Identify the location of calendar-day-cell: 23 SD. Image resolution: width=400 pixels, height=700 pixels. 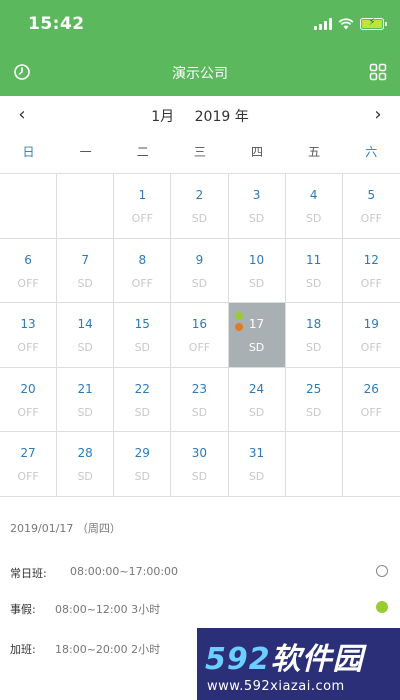
(200, 399).